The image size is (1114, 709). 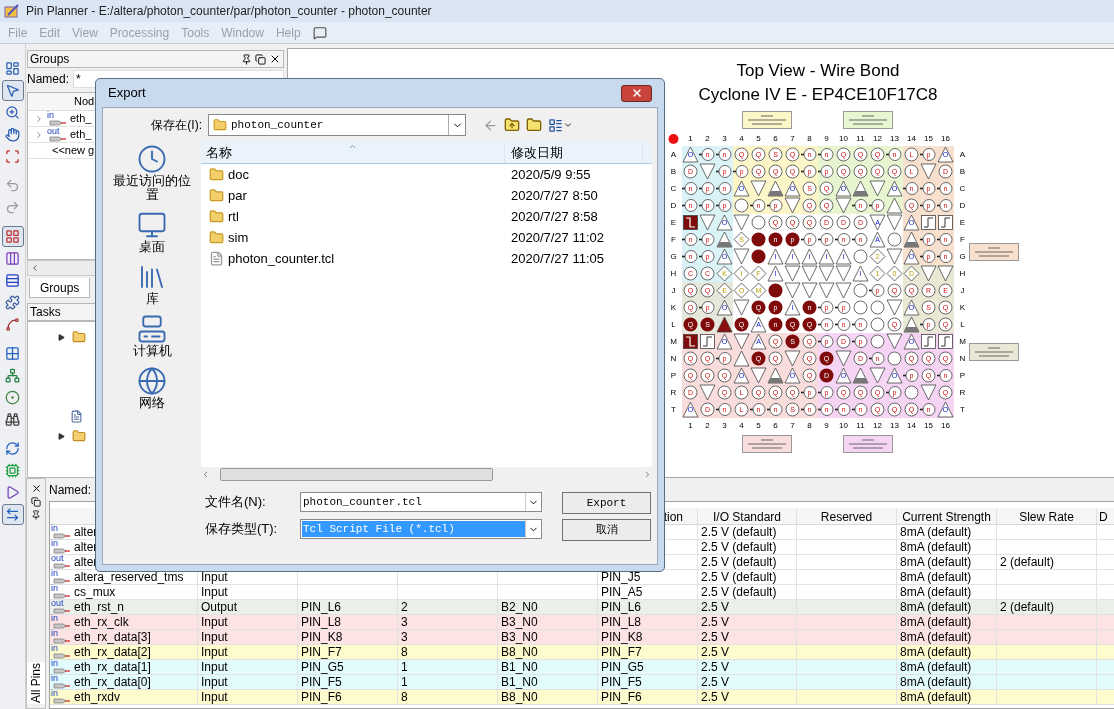 I want to click on places-item: 计算机, so click(x=152, y=336).